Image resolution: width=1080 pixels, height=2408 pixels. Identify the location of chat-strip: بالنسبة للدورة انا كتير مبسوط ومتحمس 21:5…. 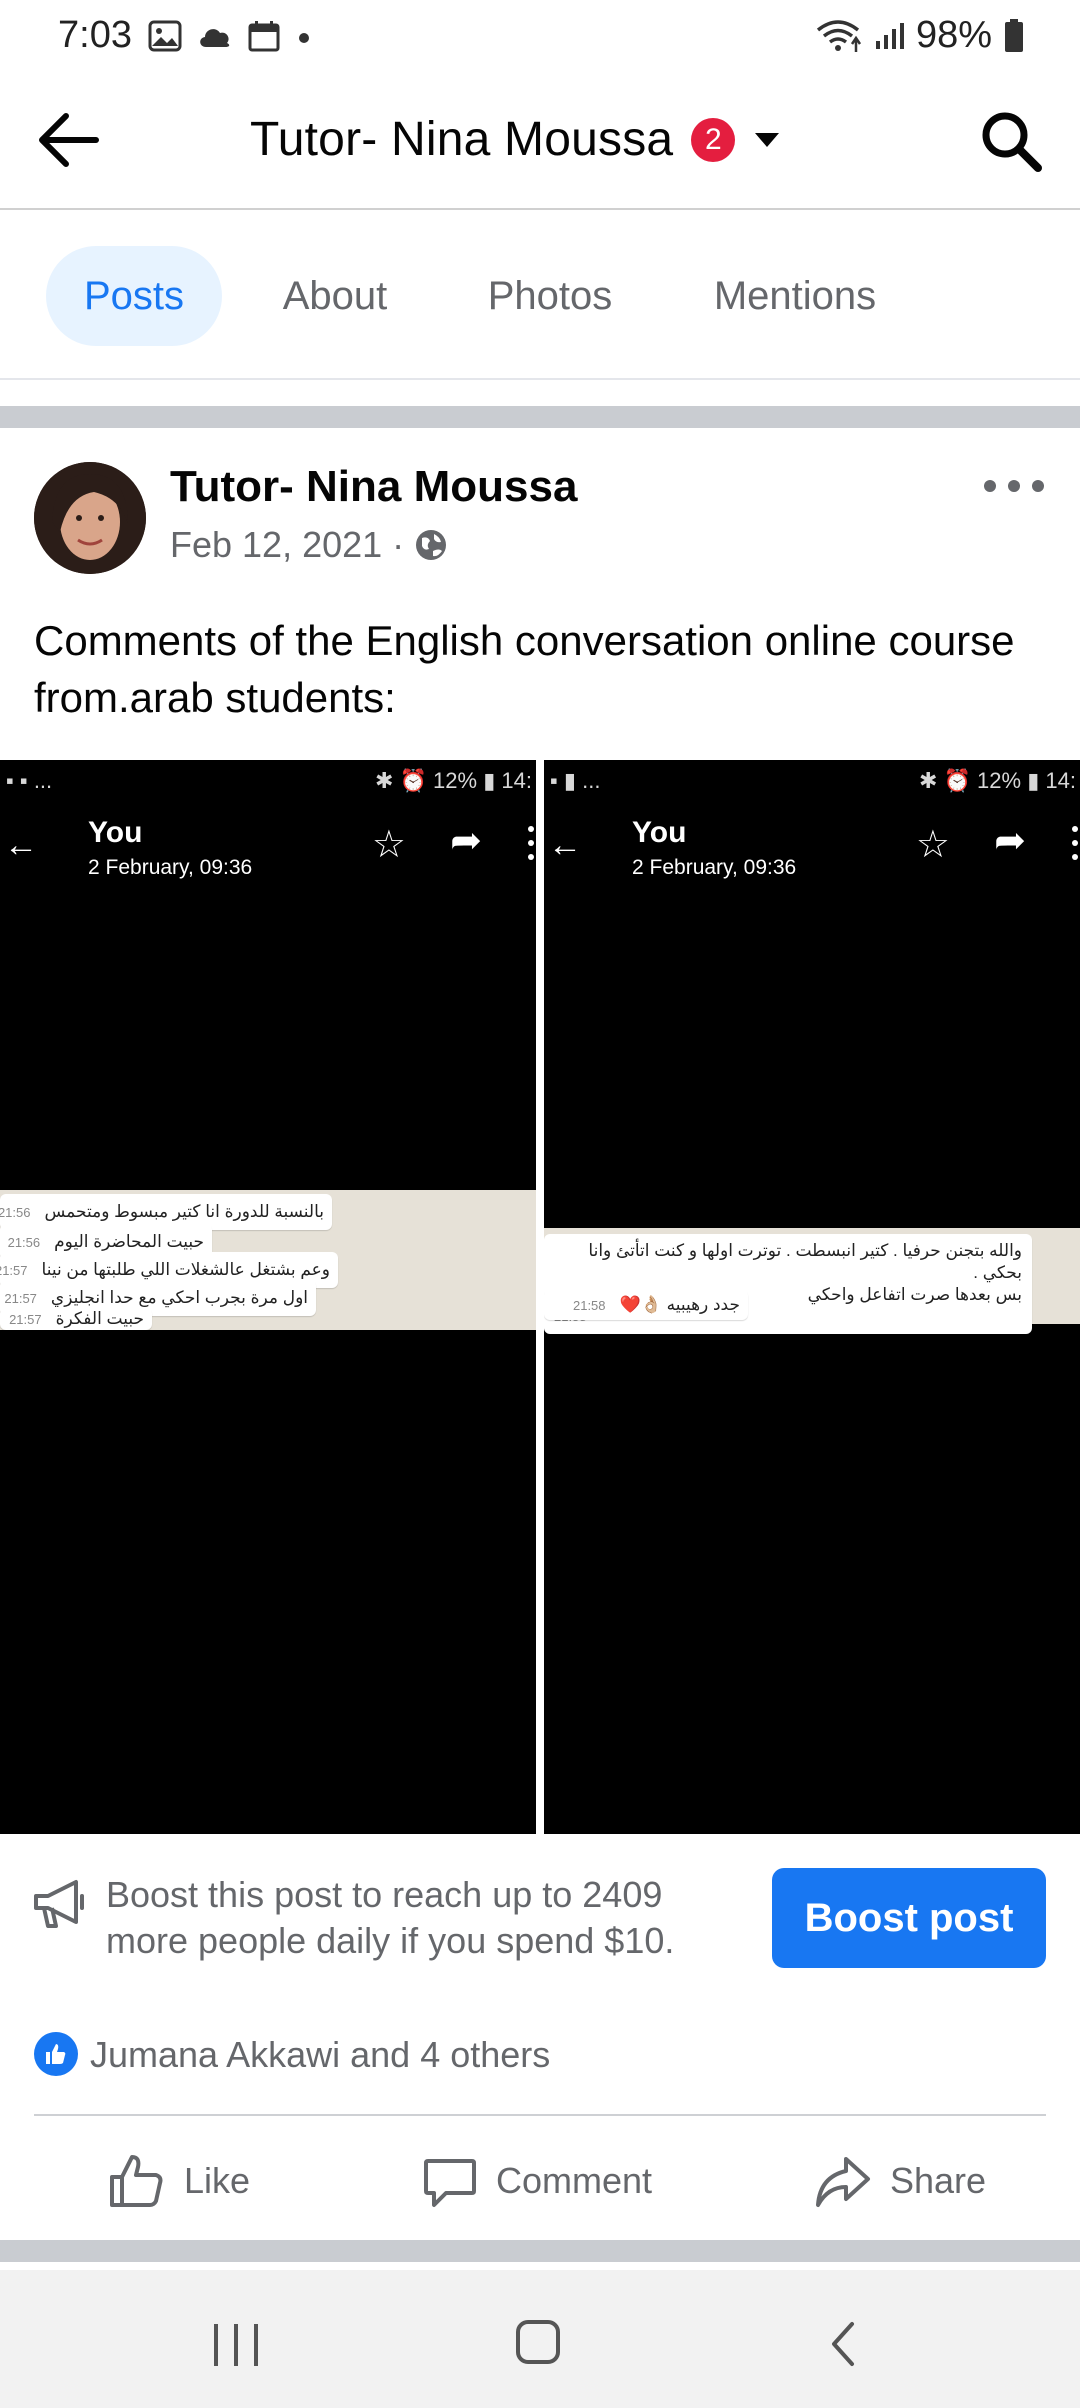
(268, 1260).